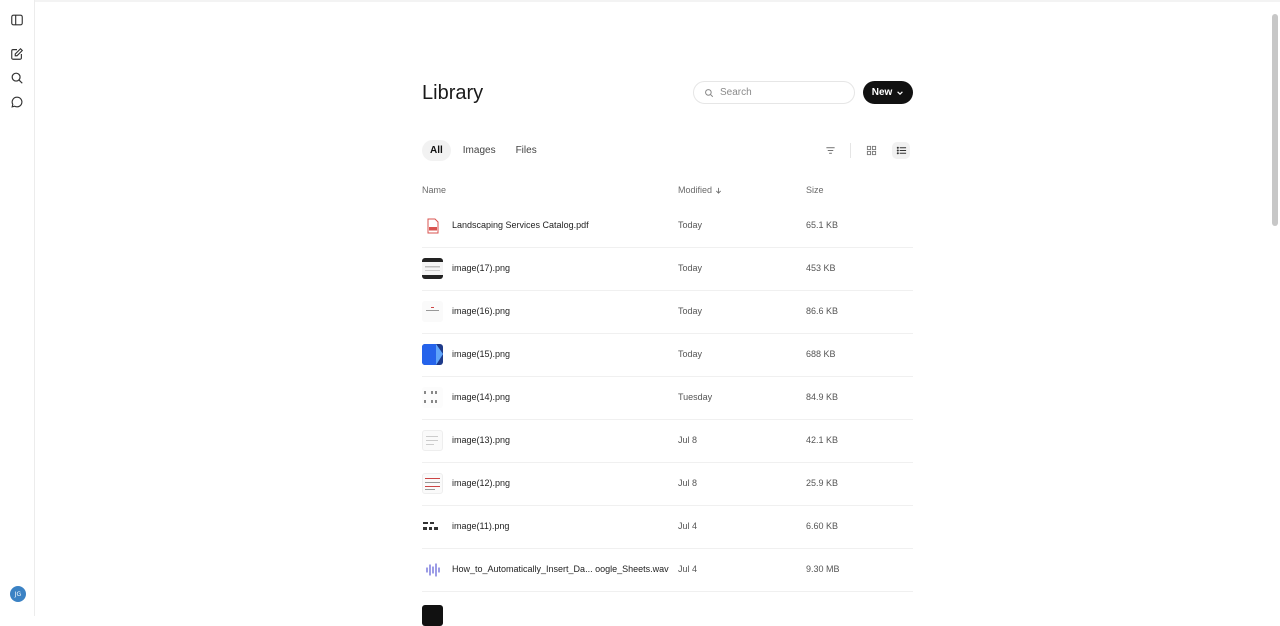  What do you see at coordinates (822, 397) in the screenshot?
I see `file-size: 84.9 KB` at bounding box center [822, 397].